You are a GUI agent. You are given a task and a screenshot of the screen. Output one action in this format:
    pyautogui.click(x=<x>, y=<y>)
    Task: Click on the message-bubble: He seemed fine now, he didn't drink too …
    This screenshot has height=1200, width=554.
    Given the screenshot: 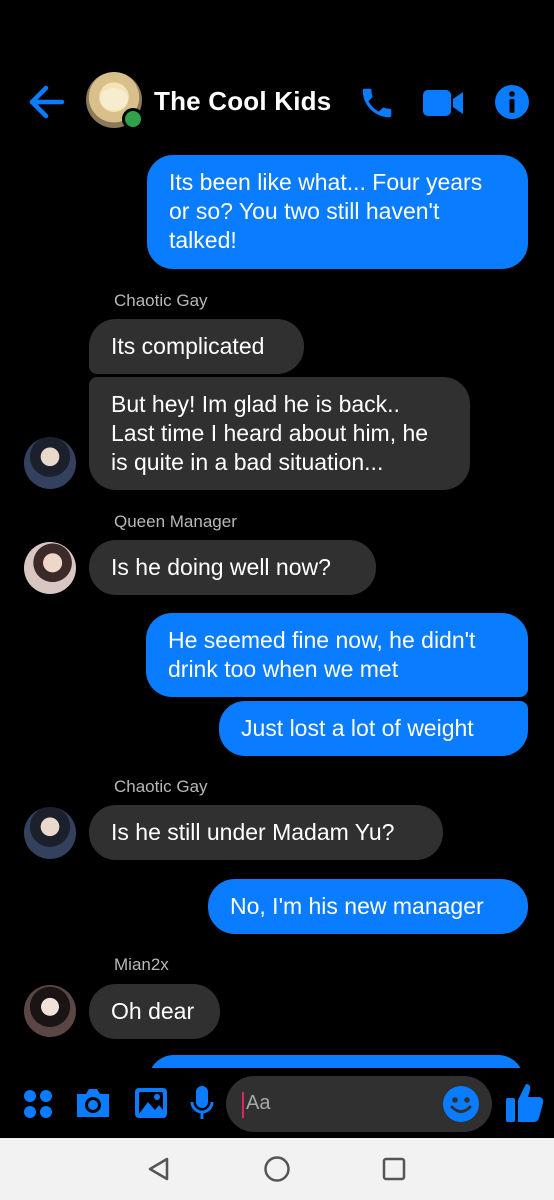 What is the action you would take?
    pyautogui.click(x=337, y=655)
    